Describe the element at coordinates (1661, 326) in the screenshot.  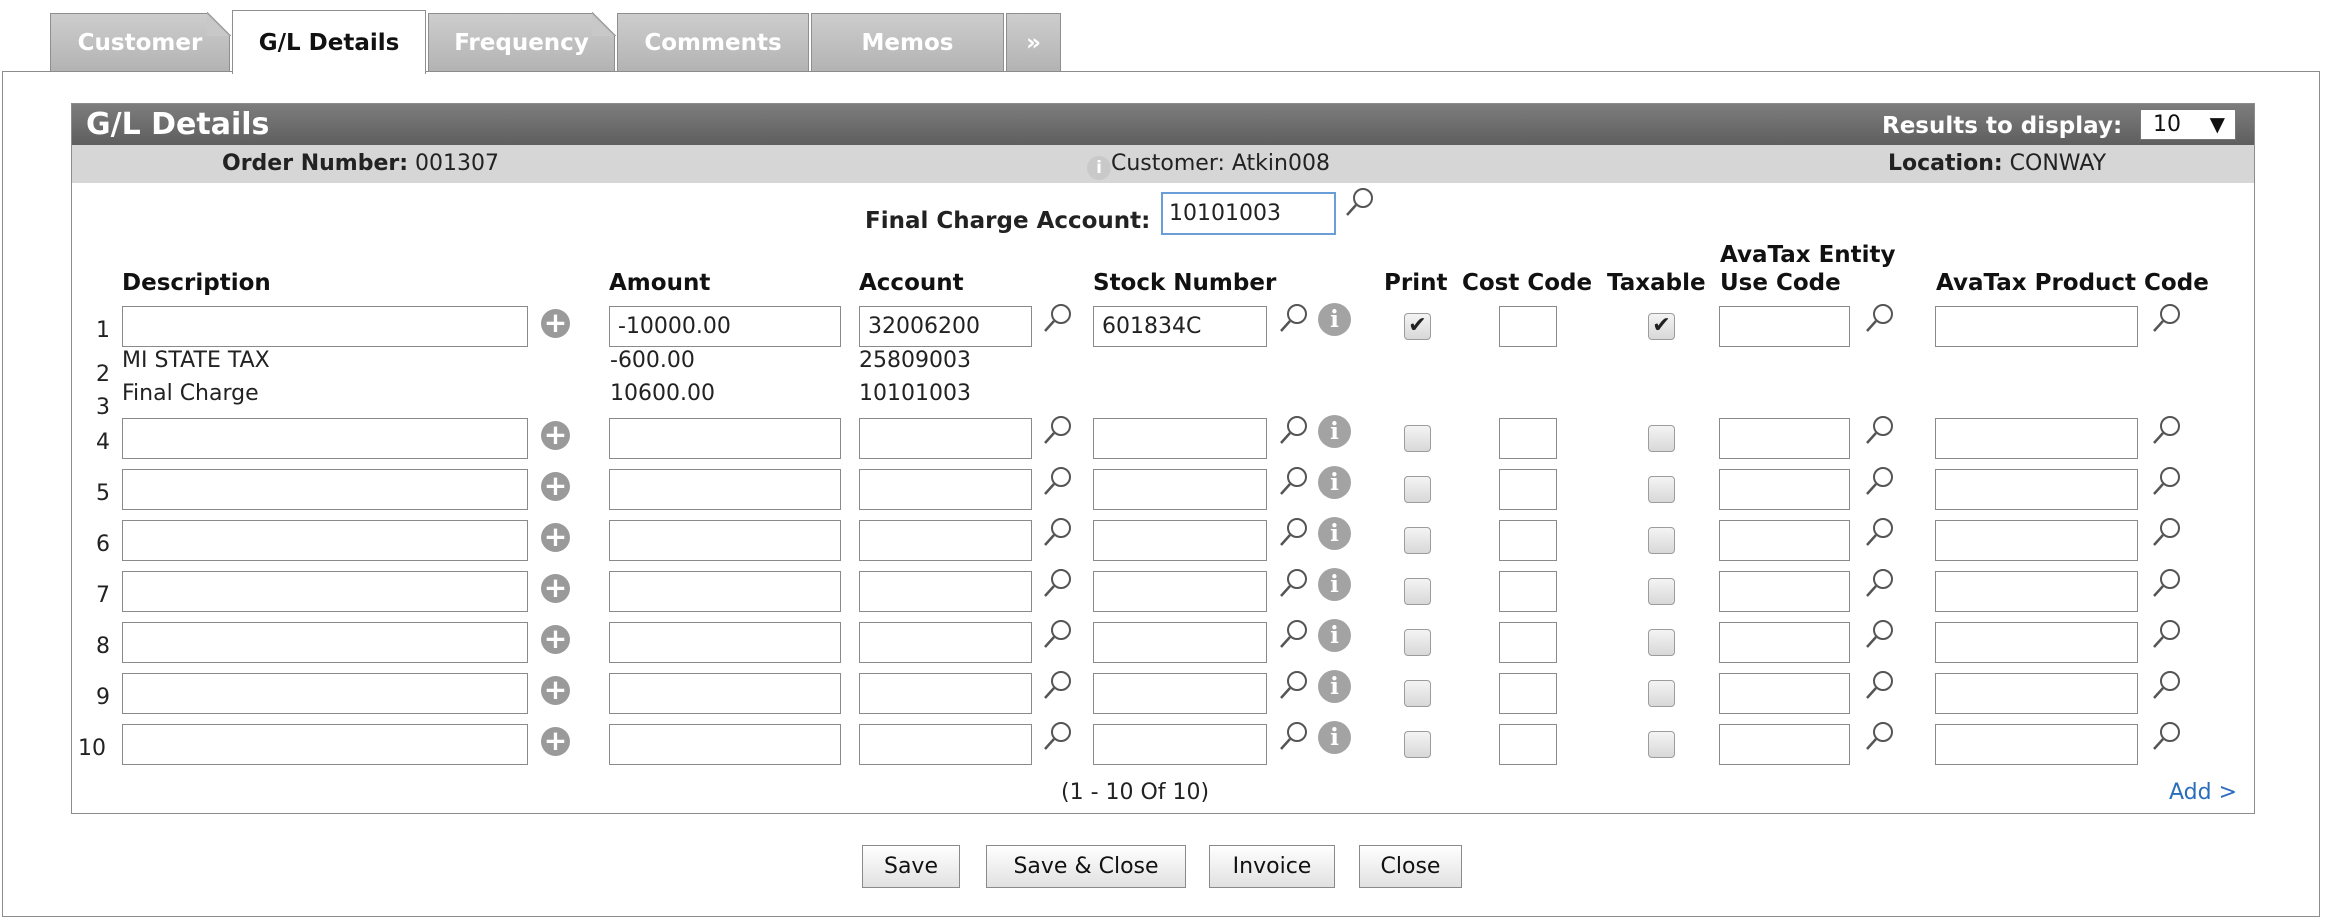
I see `taxable-checkbox: ✔` at that location.